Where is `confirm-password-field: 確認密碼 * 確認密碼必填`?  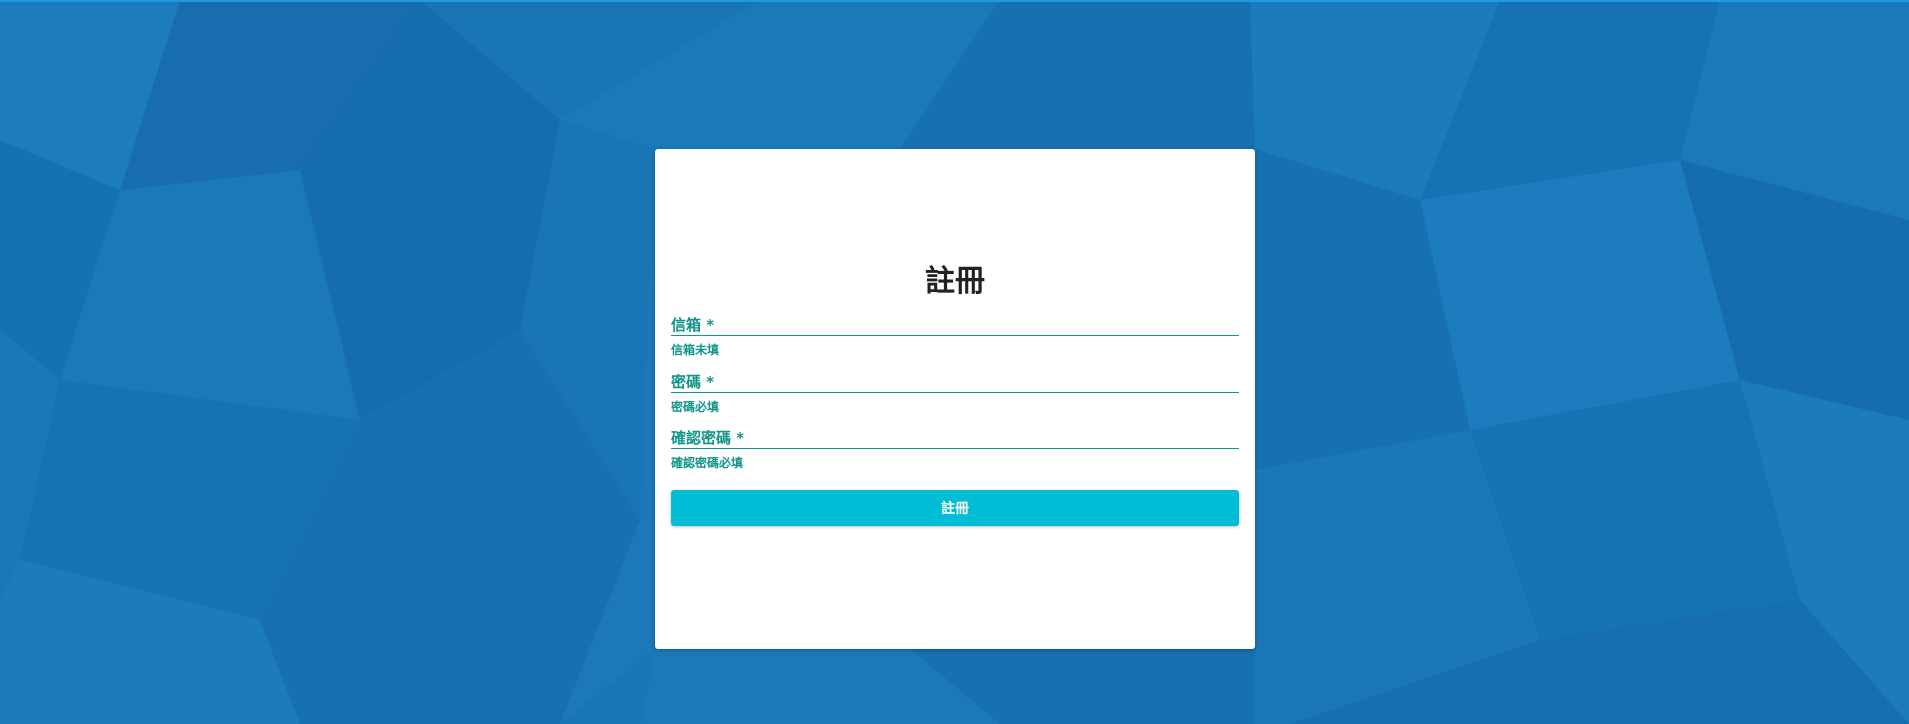 confirm-password-field: 確認密碼 * 確認密碼必填 is located at coordinates (955, 449).